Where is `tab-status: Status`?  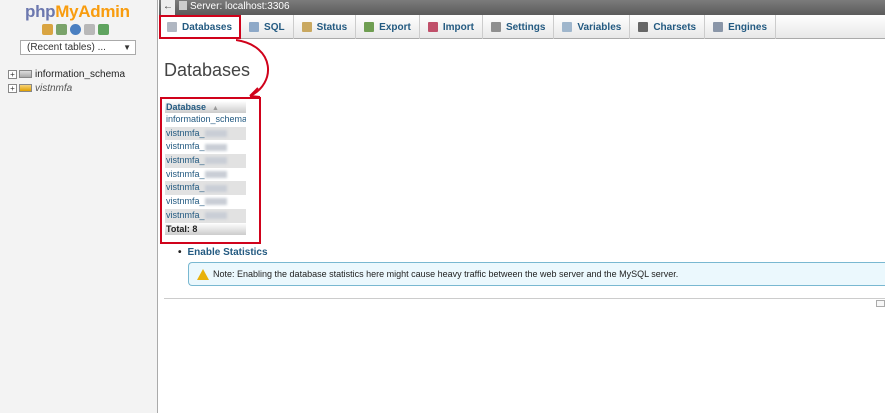 tab-status: Status is located at coordinates (325, 27).